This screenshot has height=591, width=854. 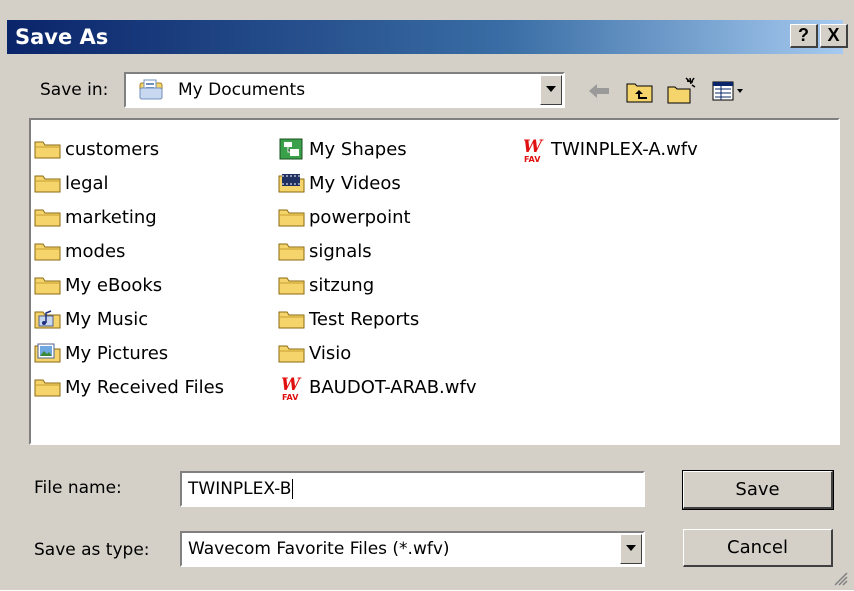 I want to click on file-list-item-label: My Shapes, so click(x=358, y=149).